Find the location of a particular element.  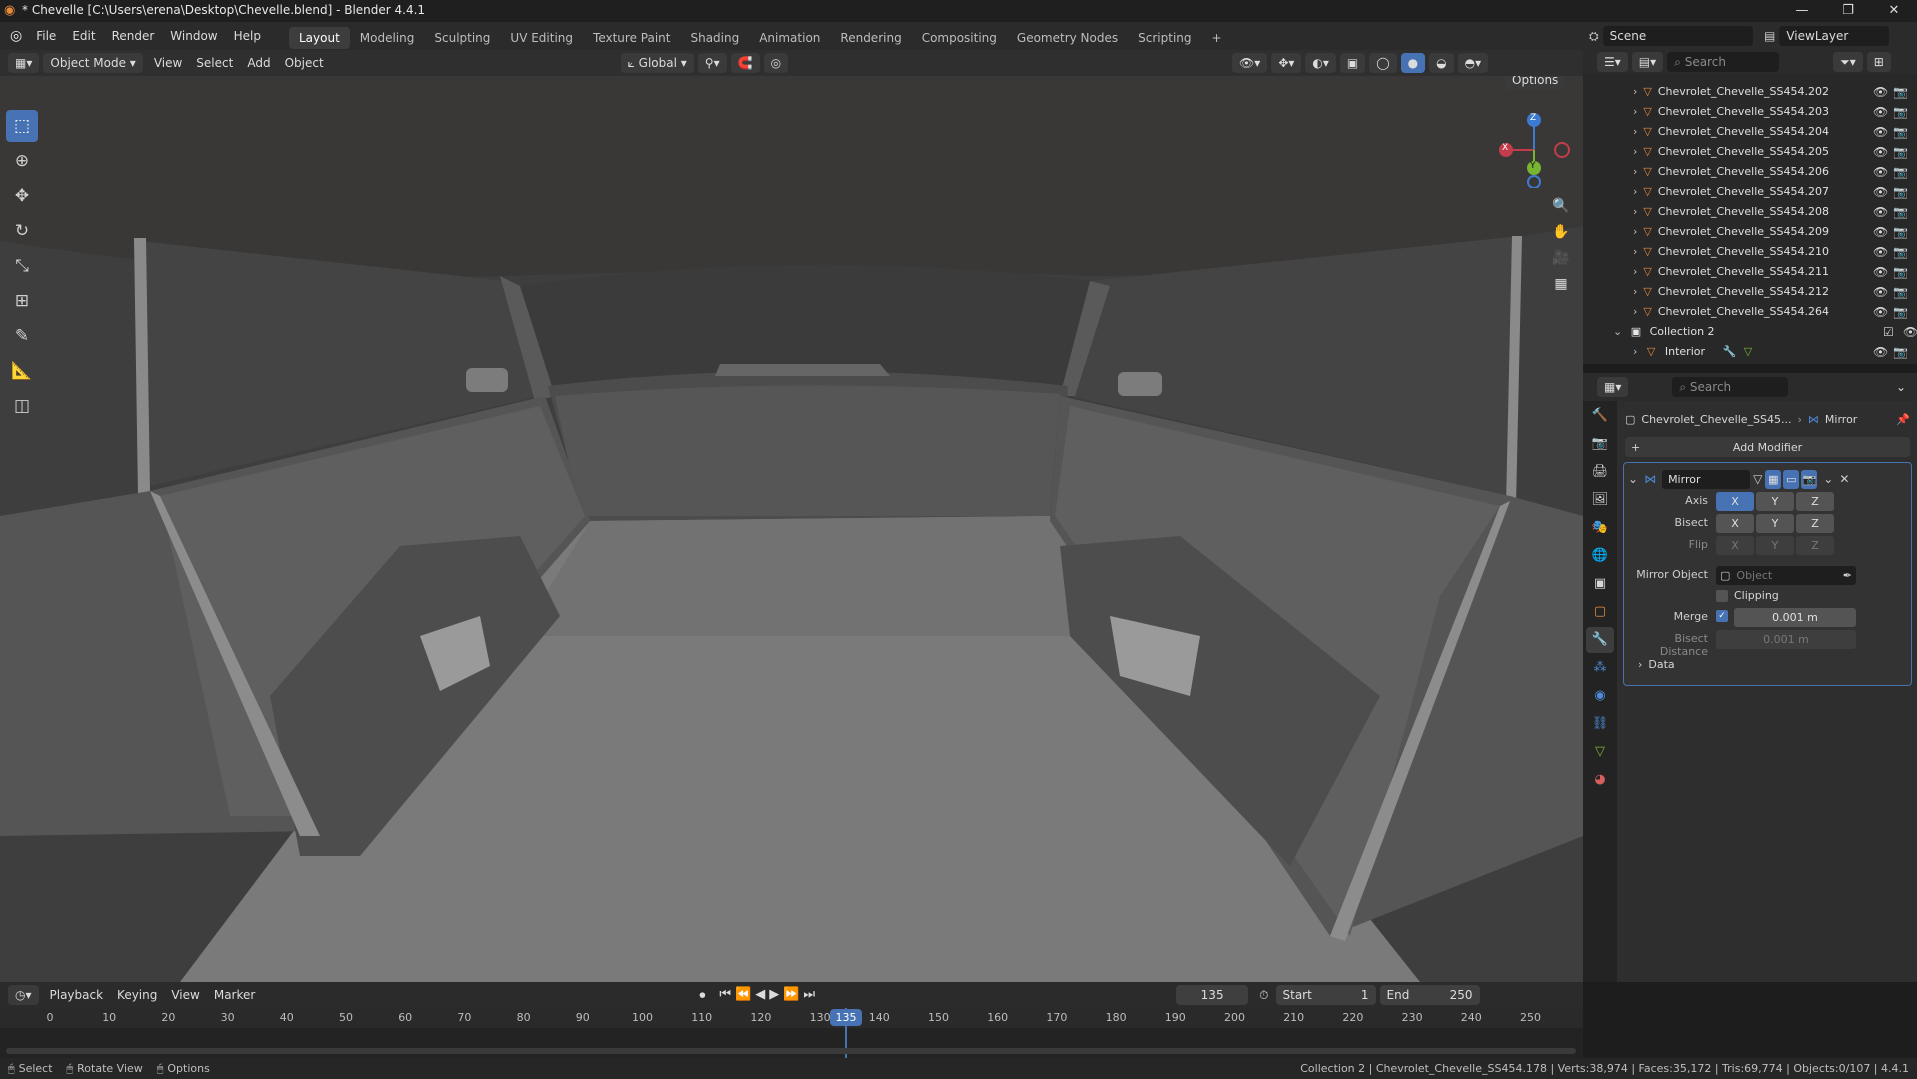

panel-collapse-icon: ⌄ is located at coordinates (1633, 479).